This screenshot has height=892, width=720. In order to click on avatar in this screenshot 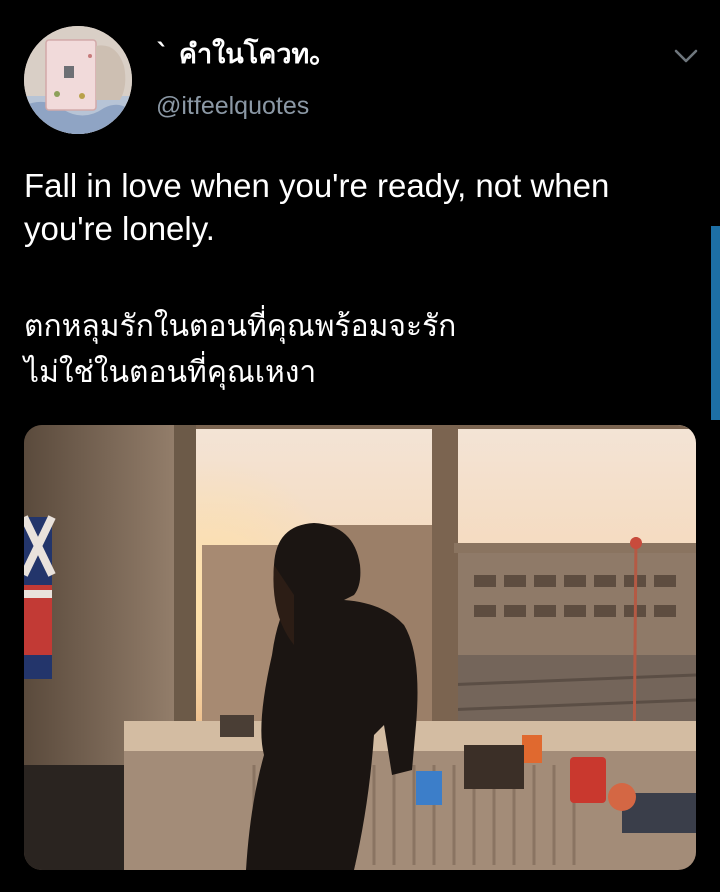, I will do `click(78, 80)`.